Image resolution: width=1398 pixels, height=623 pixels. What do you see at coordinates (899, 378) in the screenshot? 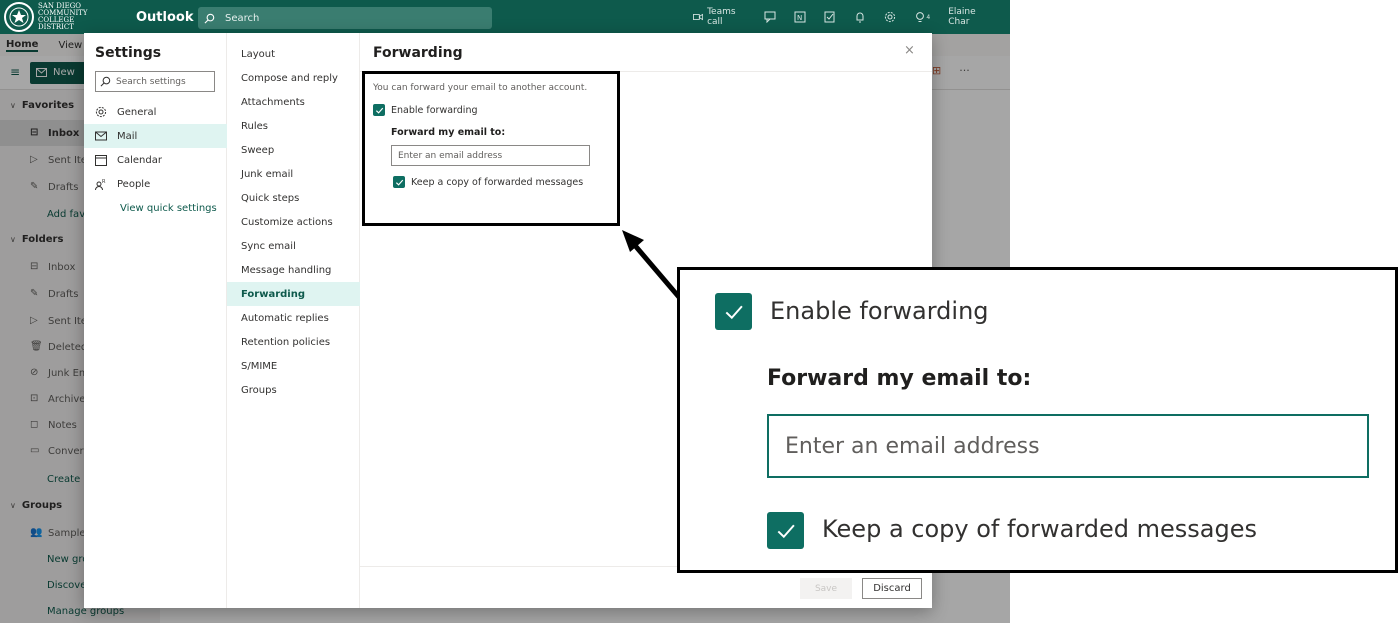
I see `zoom-forward-to-label: Forward my email to:` at bounding box center [899, 378].